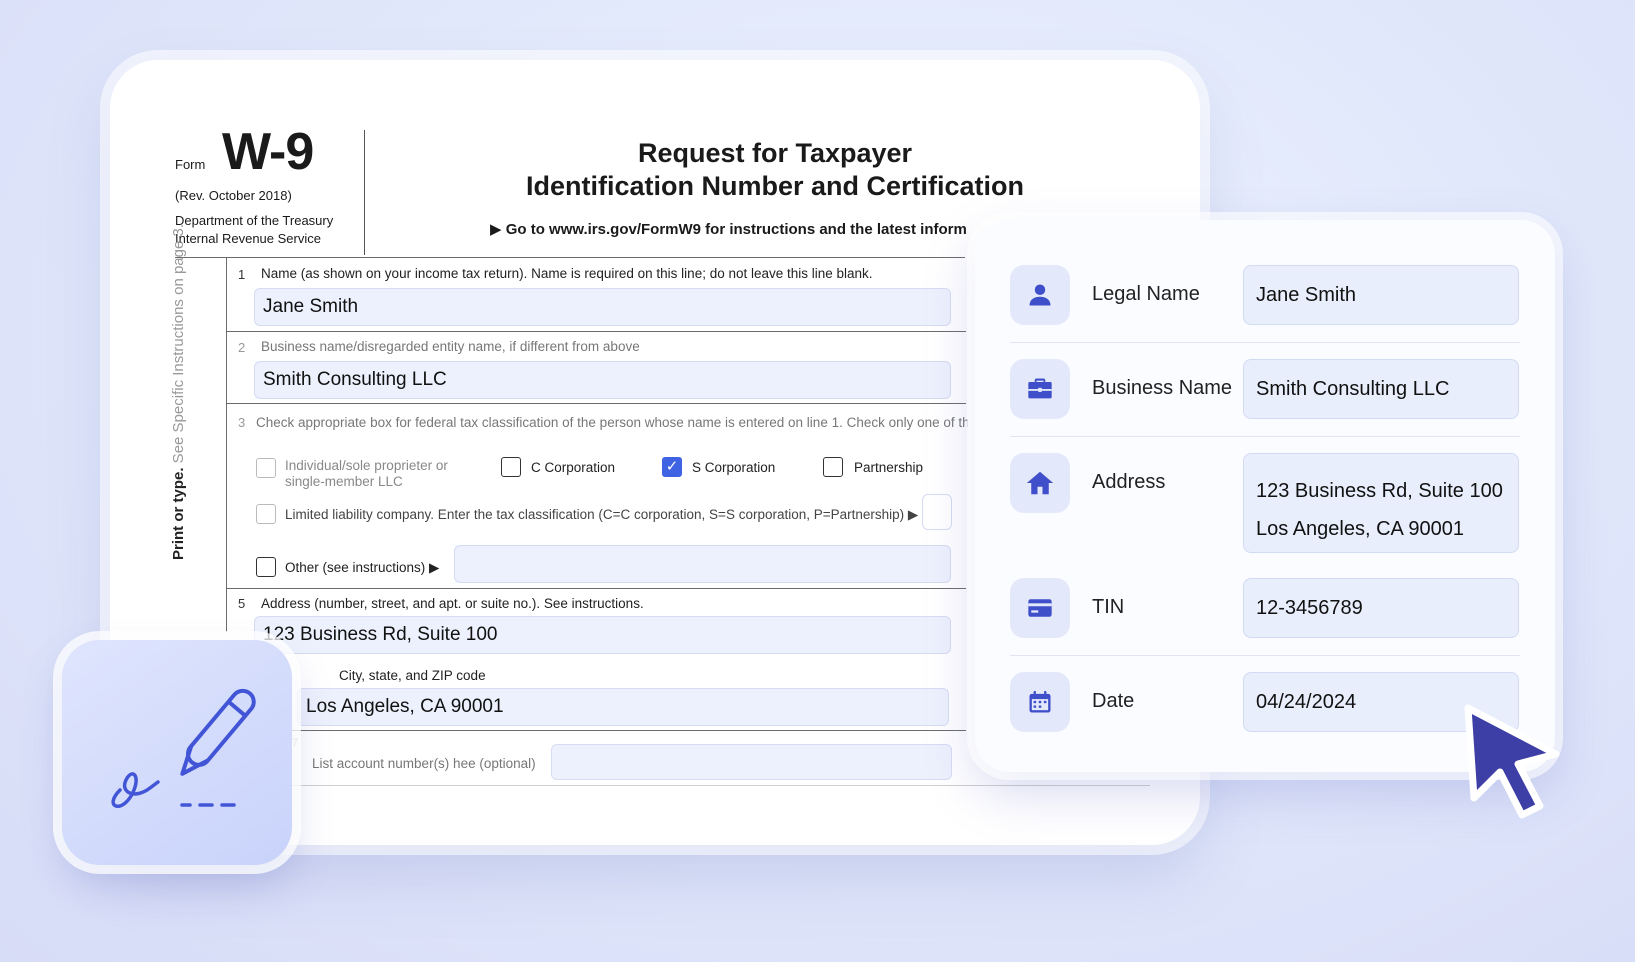 This screenshot has height=962, width=1635. What do you see at coordinates (242, 603) in the screenshot?
I see `line-5-number: 5` at bounding box center [242, 603].